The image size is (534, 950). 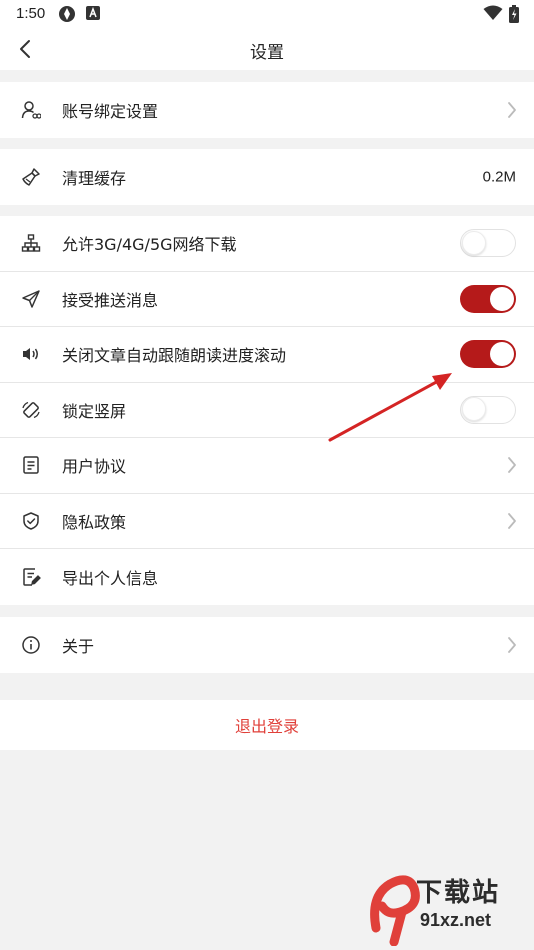 What do you see at coordinates (267, 521) in the screenshot?
I see `privacy-policy-item: 隐私政策` at bounding box center [267, 521].